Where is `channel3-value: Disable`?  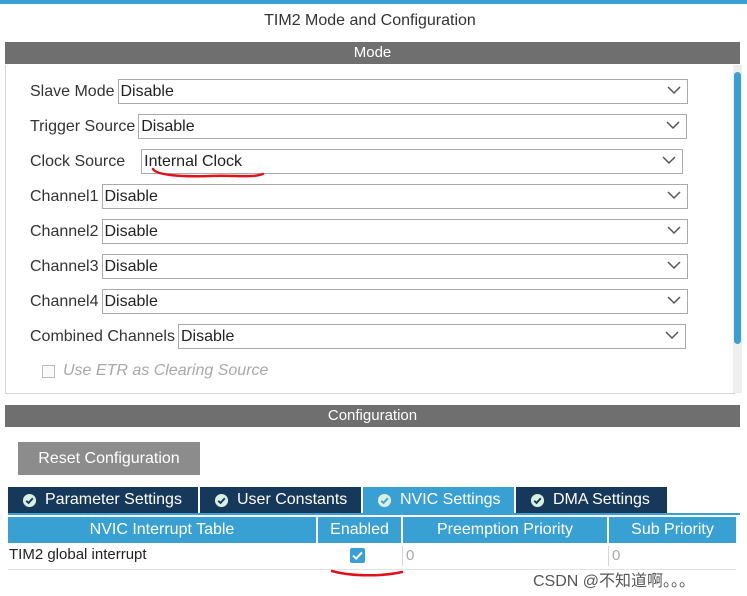 channel3-value: Disable is located at coordinates (131, 266).